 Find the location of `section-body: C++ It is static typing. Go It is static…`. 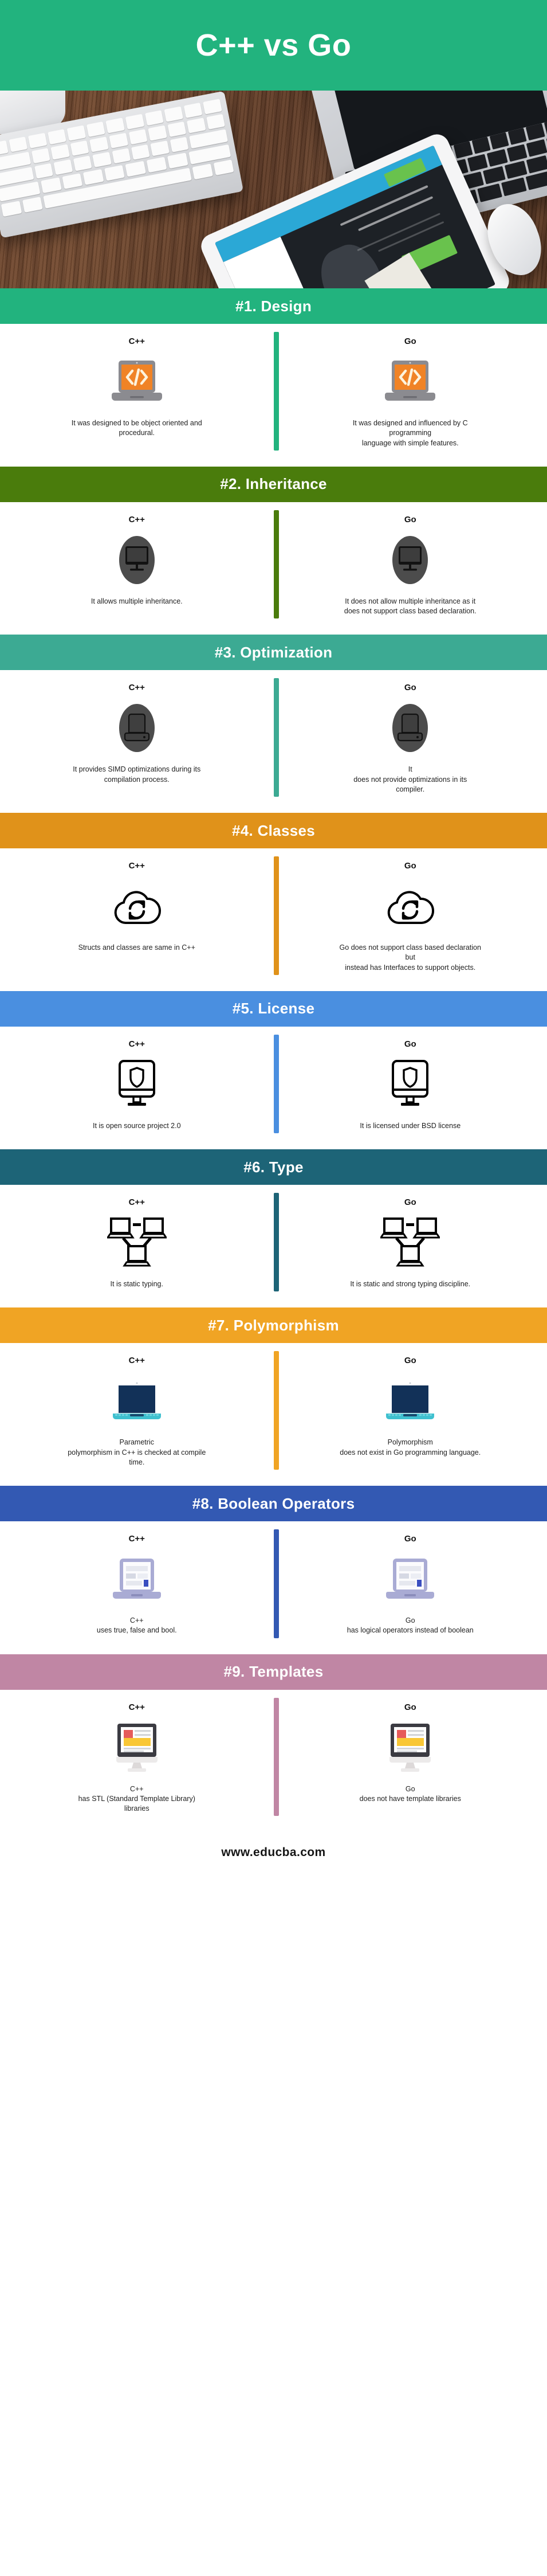

section-body: C++ It is static typing. Go It is static… is located at coordinates (273, 1241).